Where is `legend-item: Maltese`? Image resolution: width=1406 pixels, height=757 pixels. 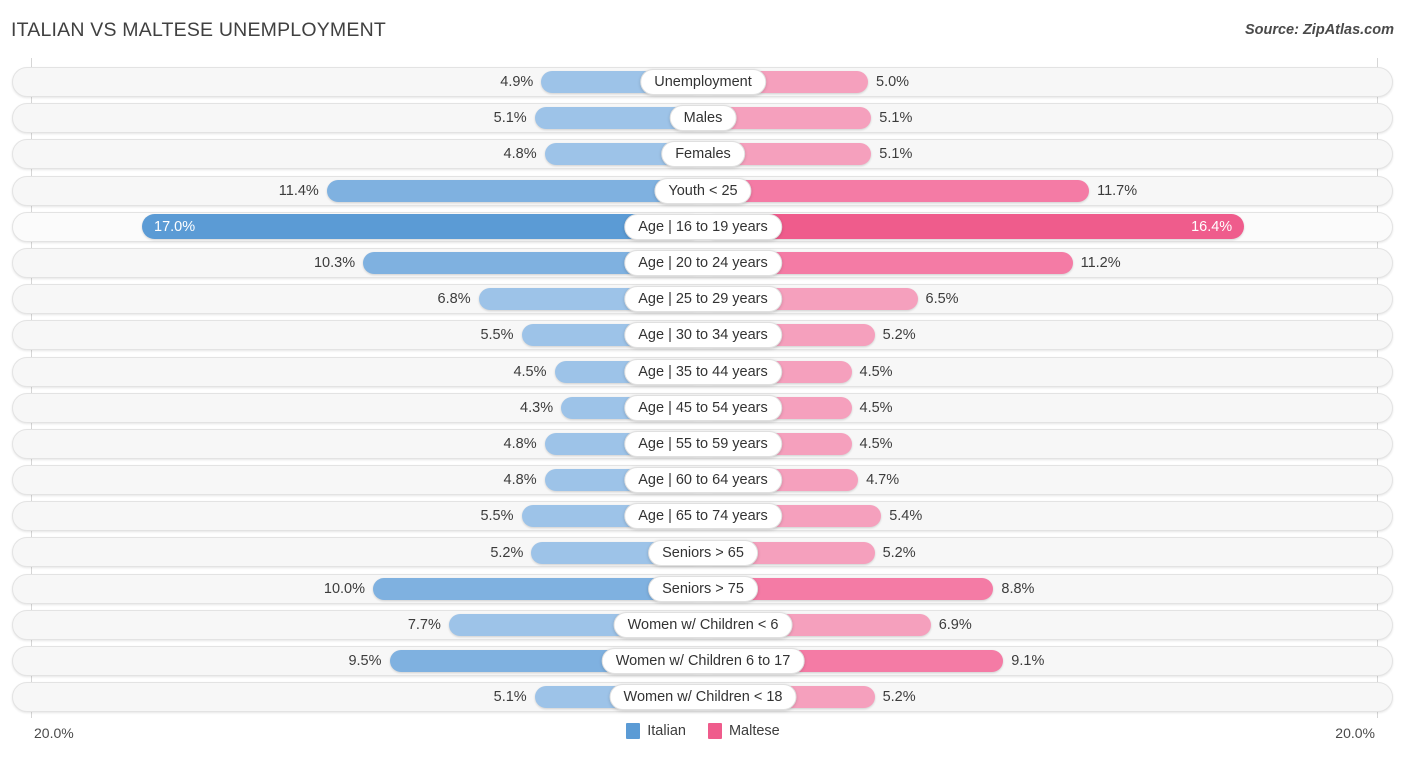 legend-item: Maltese is located at coordinates (743, 731).